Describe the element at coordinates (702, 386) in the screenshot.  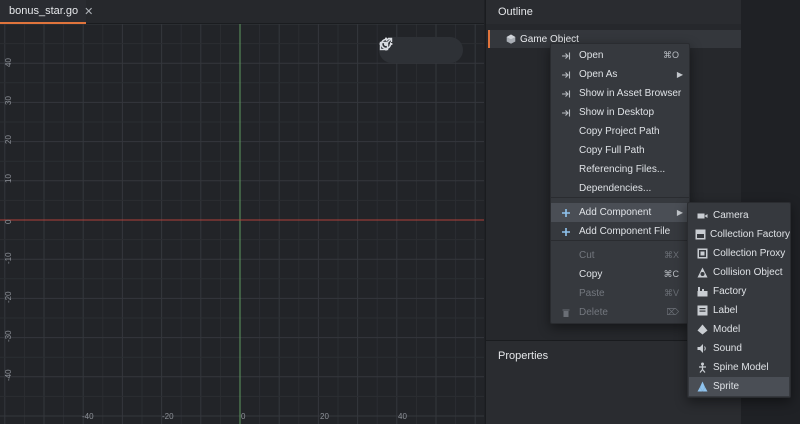
I see `sprite-icon` at that location.